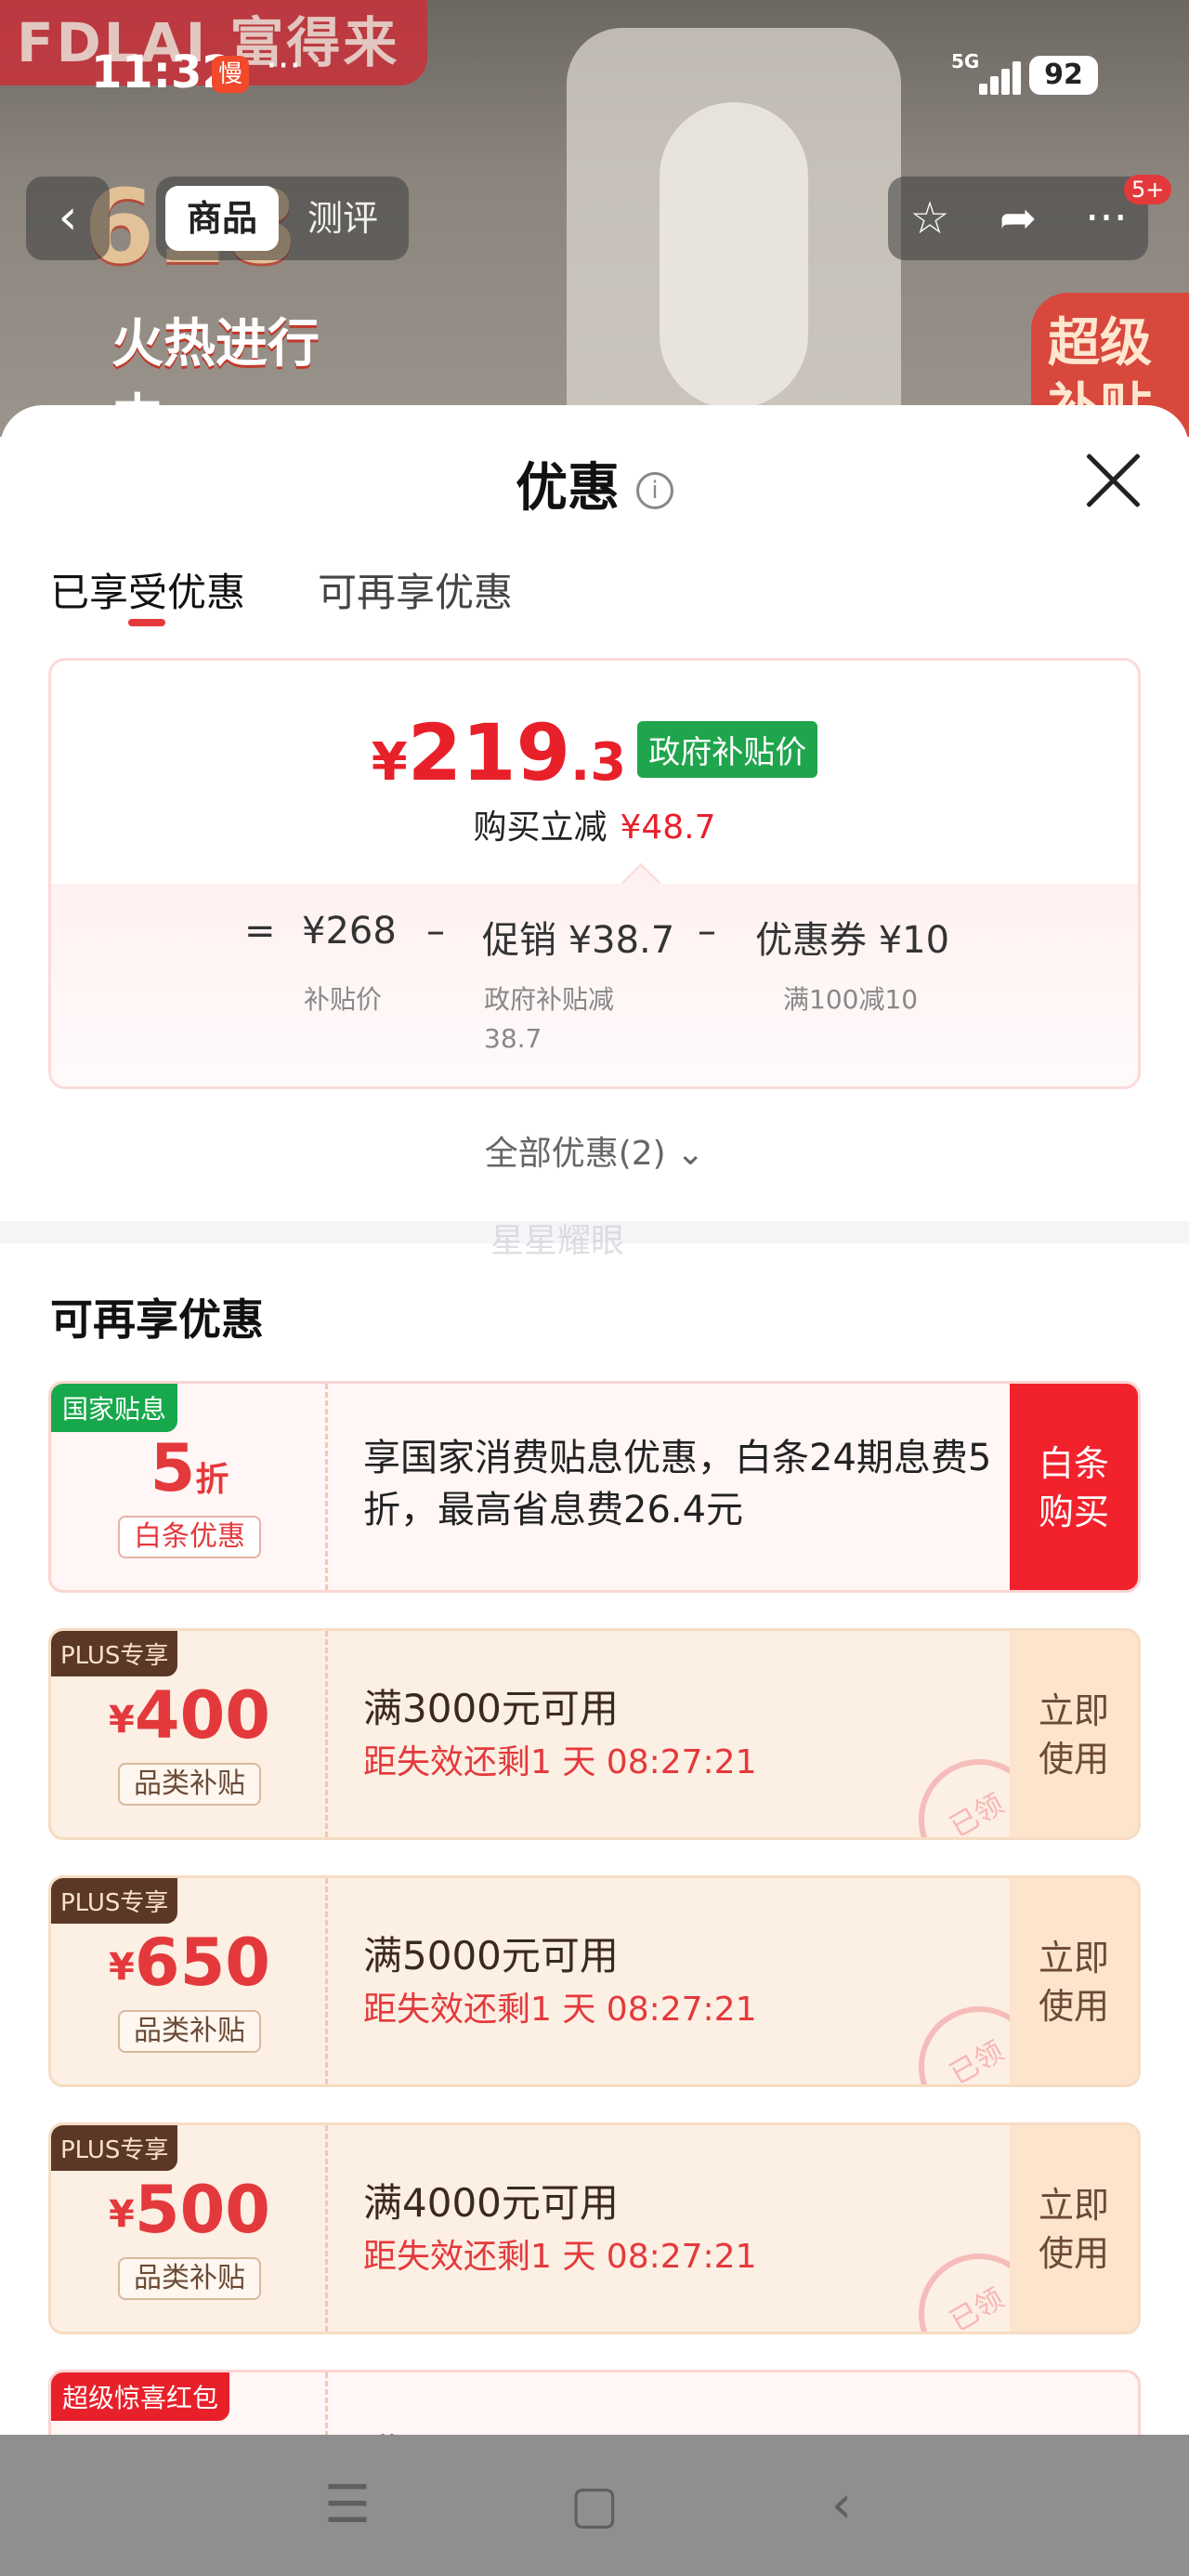 The image size is (1189, 2576). I want to click on reduce-amount: ¥48.7, so click(668, 827).